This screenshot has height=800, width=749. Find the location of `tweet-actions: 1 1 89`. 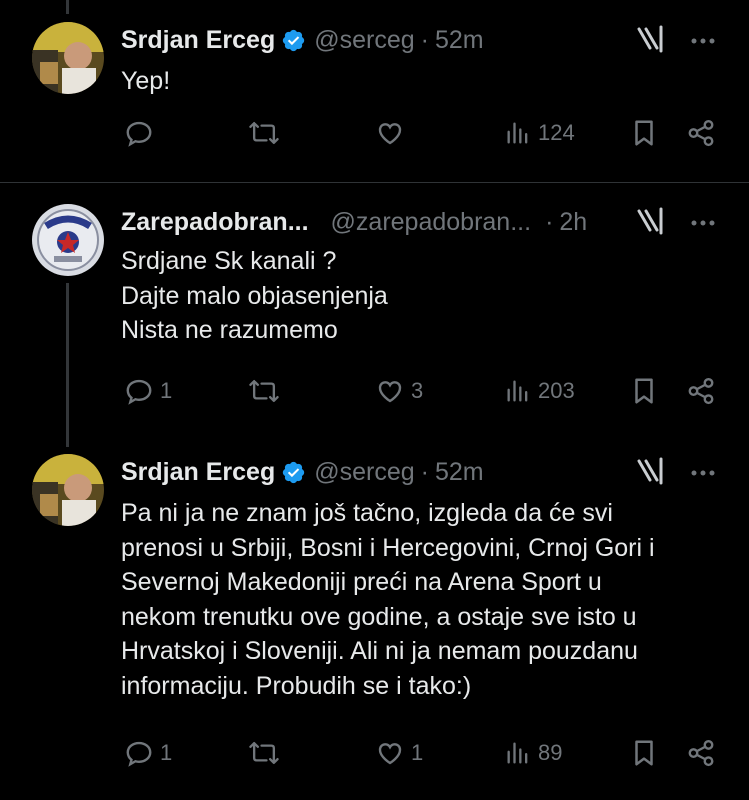

tweet-actions: 1 1 89 is located at coordinates (374, 758).